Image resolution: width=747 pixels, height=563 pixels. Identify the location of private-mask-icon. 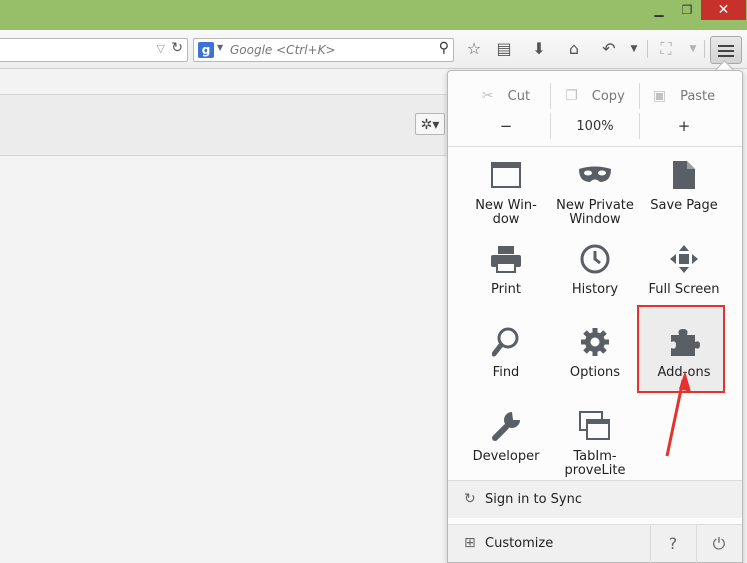
(595, 175).